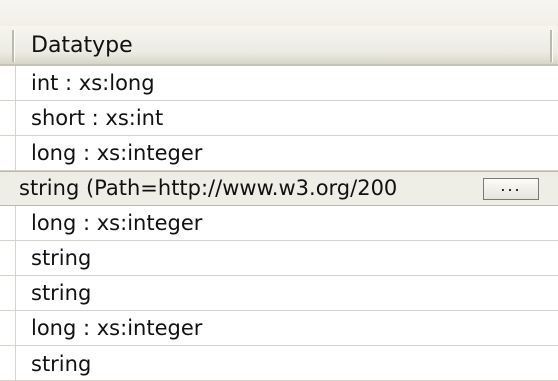 The height and width of the screenshot is (381, 558). Describe the element at coordinates (13, 46) in the screenshot. I see `header-left-separator` at that location.